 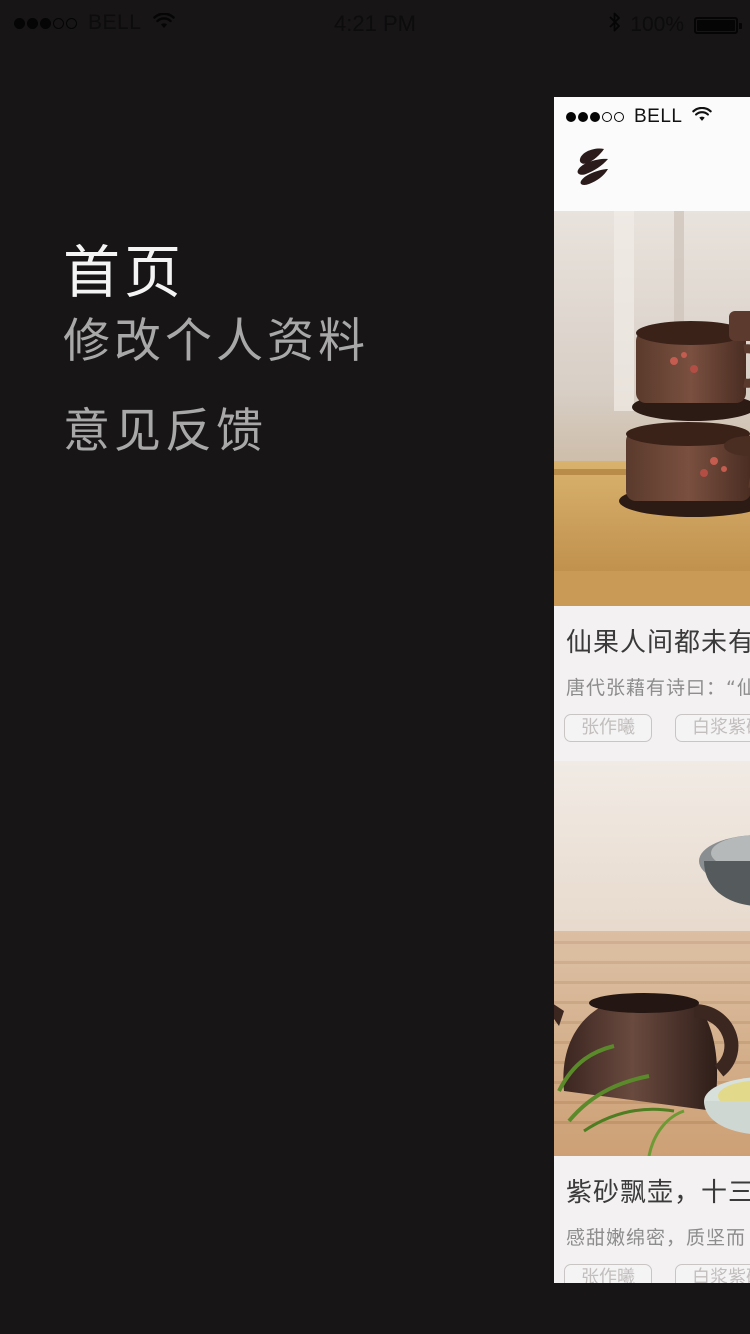 What do you see at coordinates (216, 432) in the screenshot?
I see `menu-item-feedback: 意见反馈` at bounding box center [216, 432].